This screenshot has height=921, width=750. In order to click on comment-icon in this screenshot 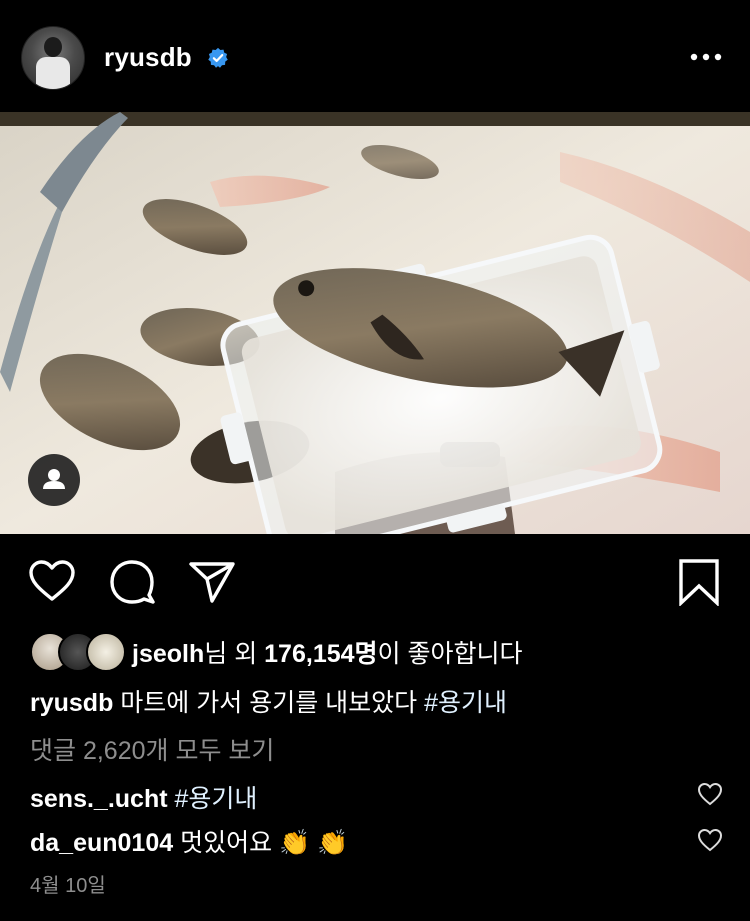, I will do `click(133, 582)`.